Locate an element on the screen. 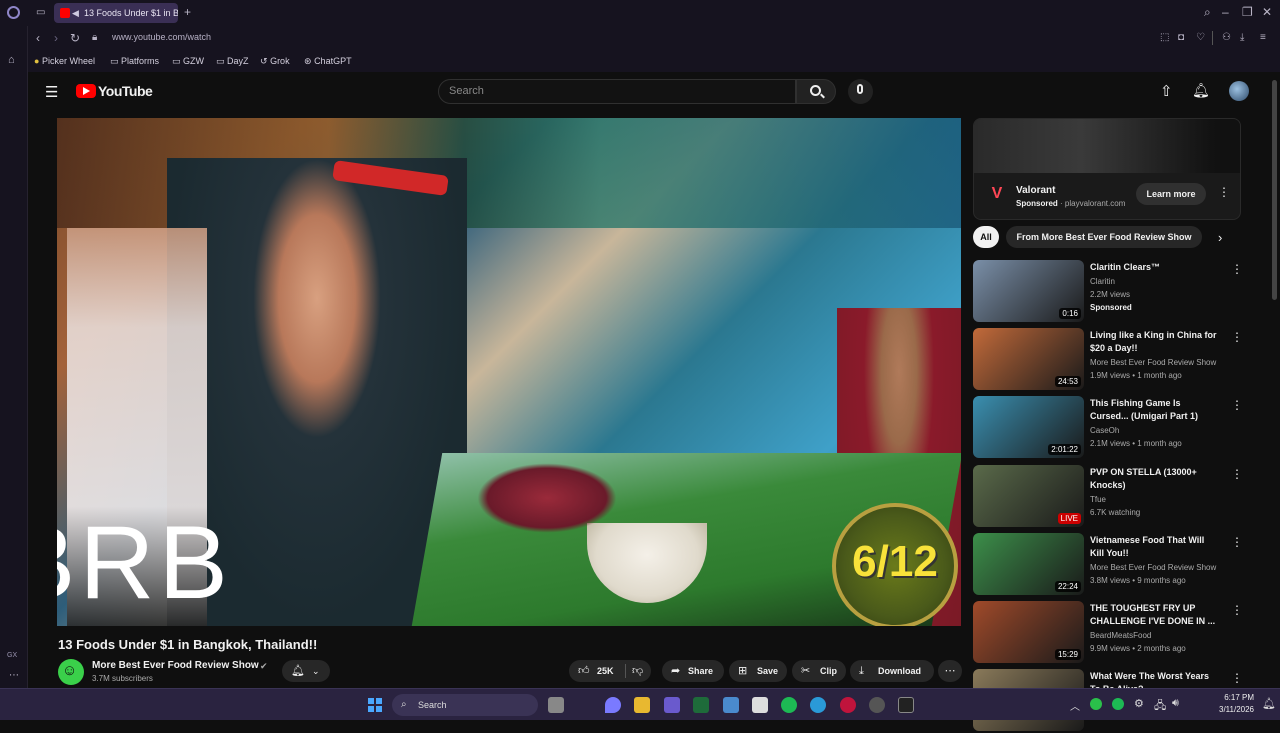  subscribed-bell-button: 🔔︎ ⌄ is located at coordinates (306, 671).